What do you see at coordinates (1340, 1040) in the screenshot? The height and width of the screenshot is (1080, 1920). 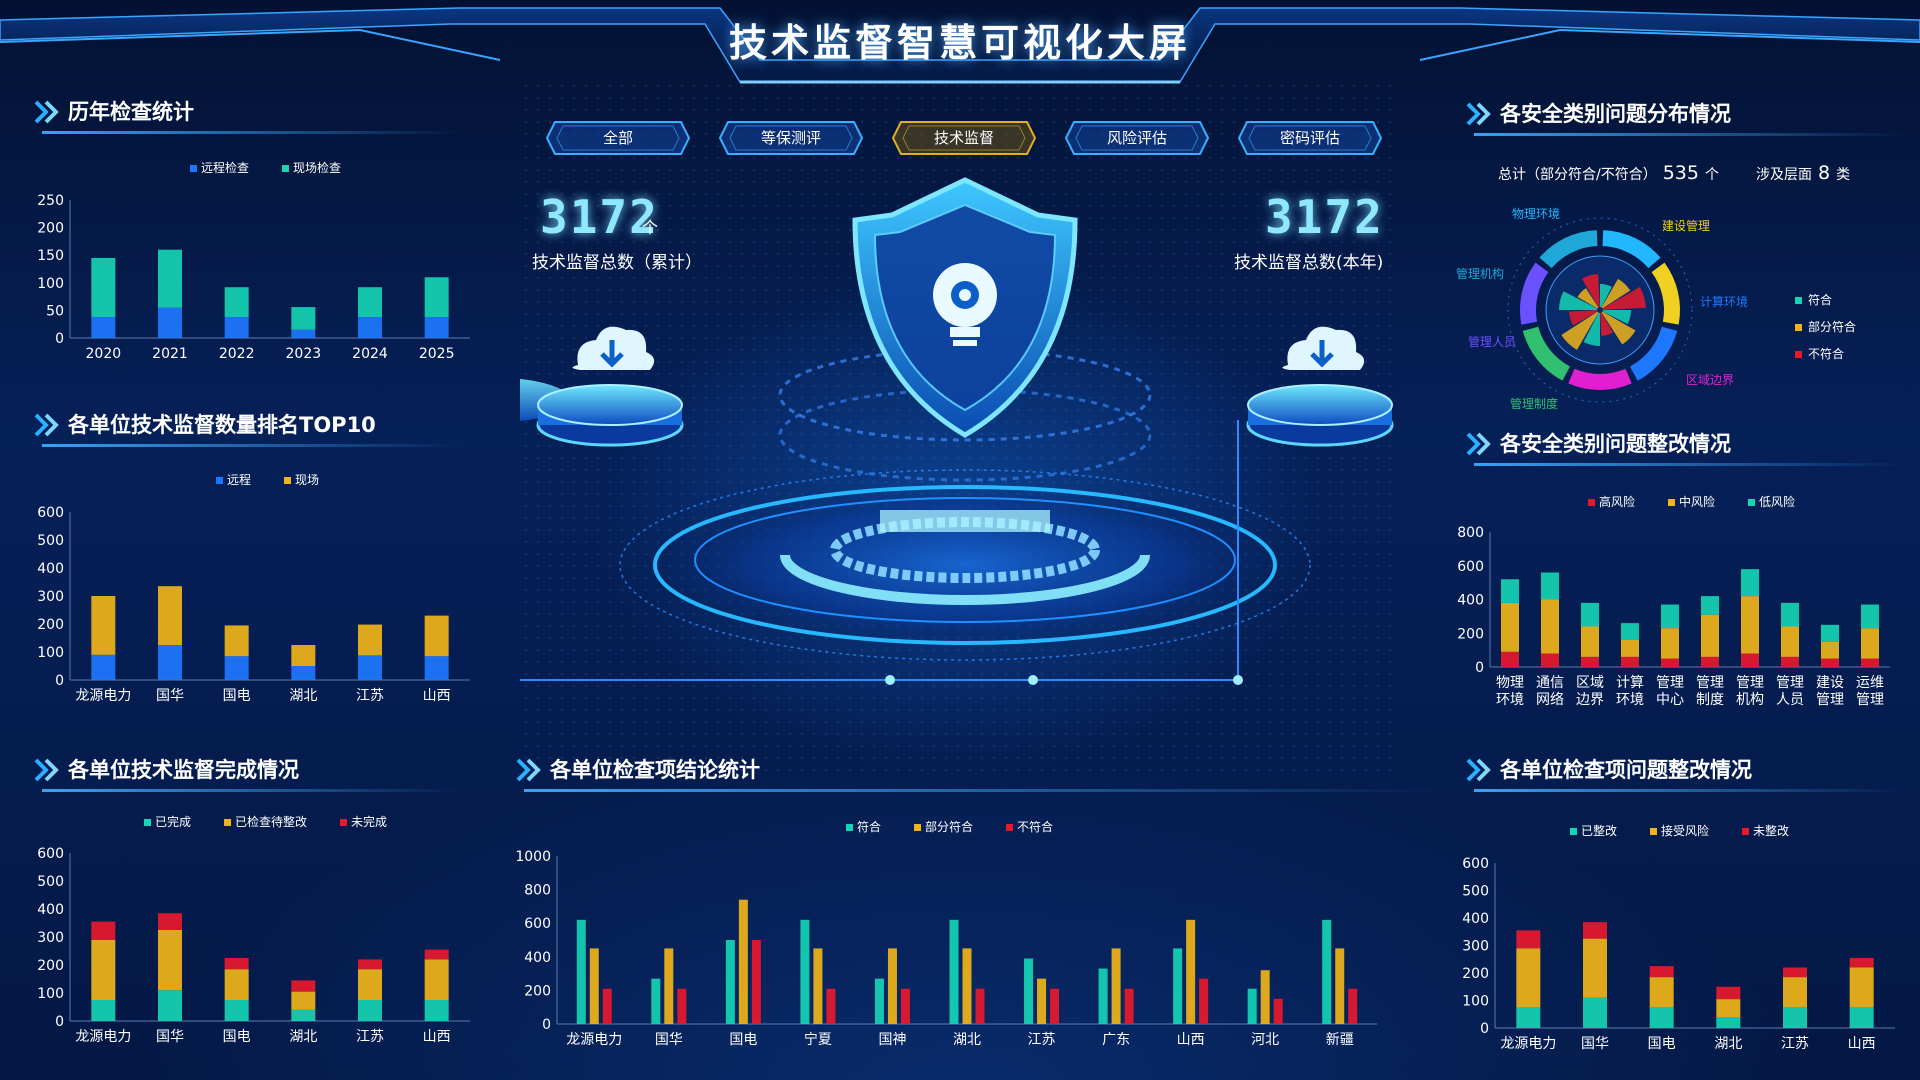 I see `x-tick-label: 新疆` at bounding box center [1340, 1040].